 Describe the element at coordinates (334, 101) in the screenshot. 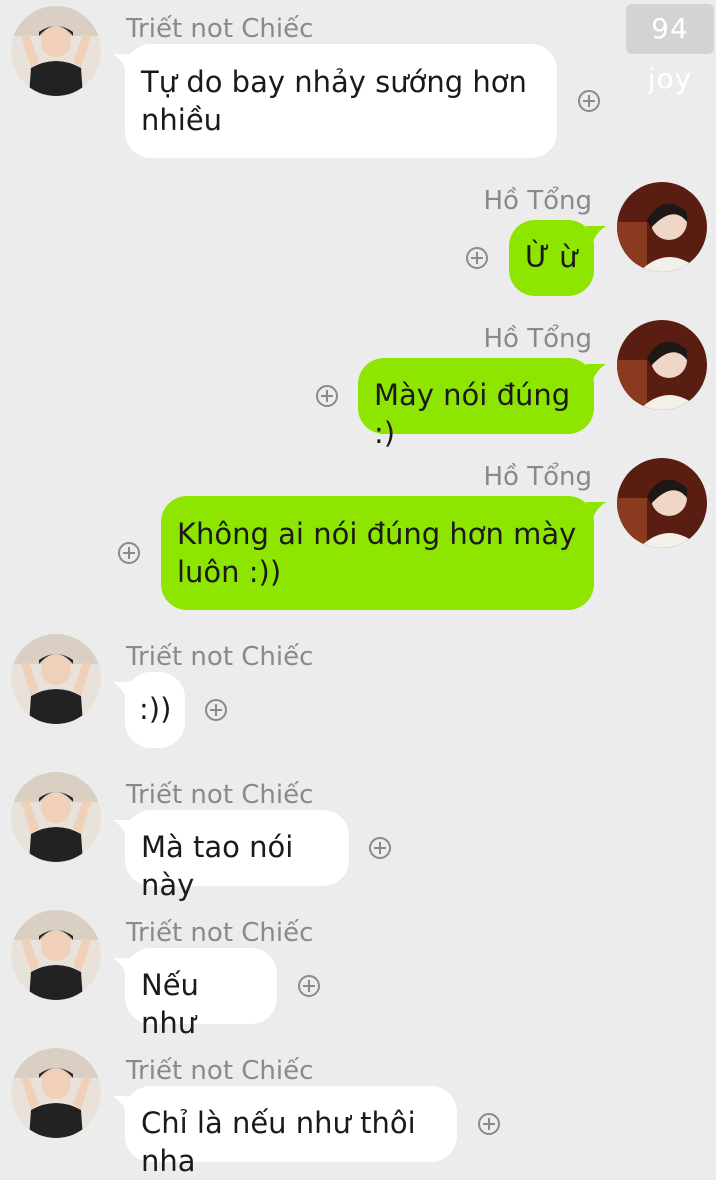

I see `message-text: Tự do bay nhảy sướng hơn nhiều` at that location.